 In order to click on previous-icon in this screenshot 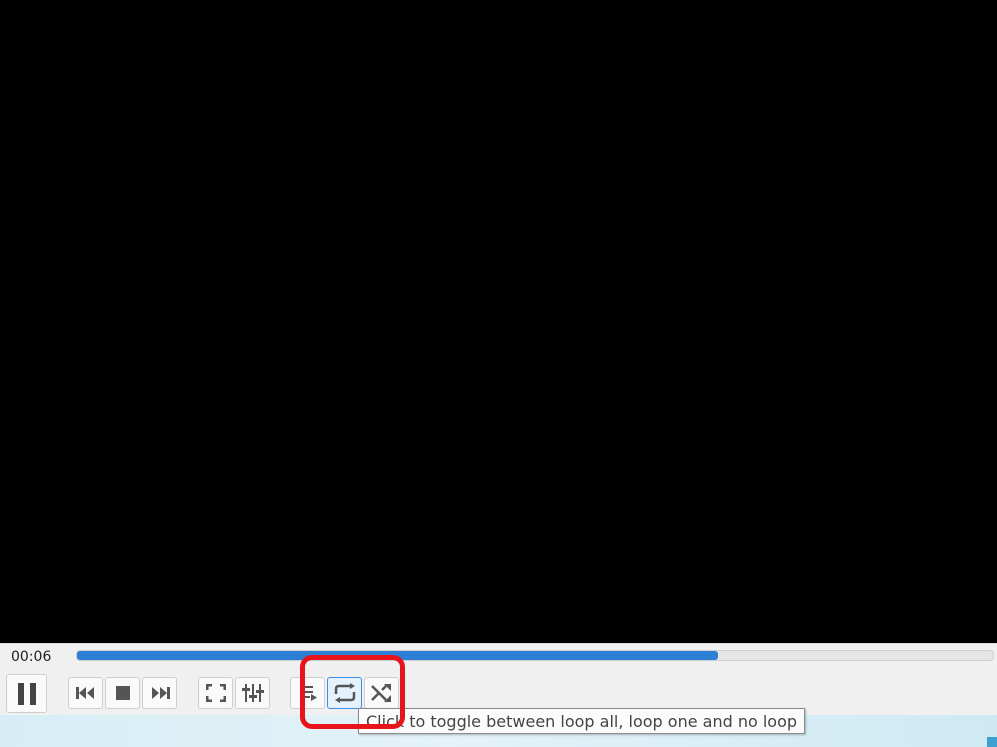, I will do `click(86, 693)`.